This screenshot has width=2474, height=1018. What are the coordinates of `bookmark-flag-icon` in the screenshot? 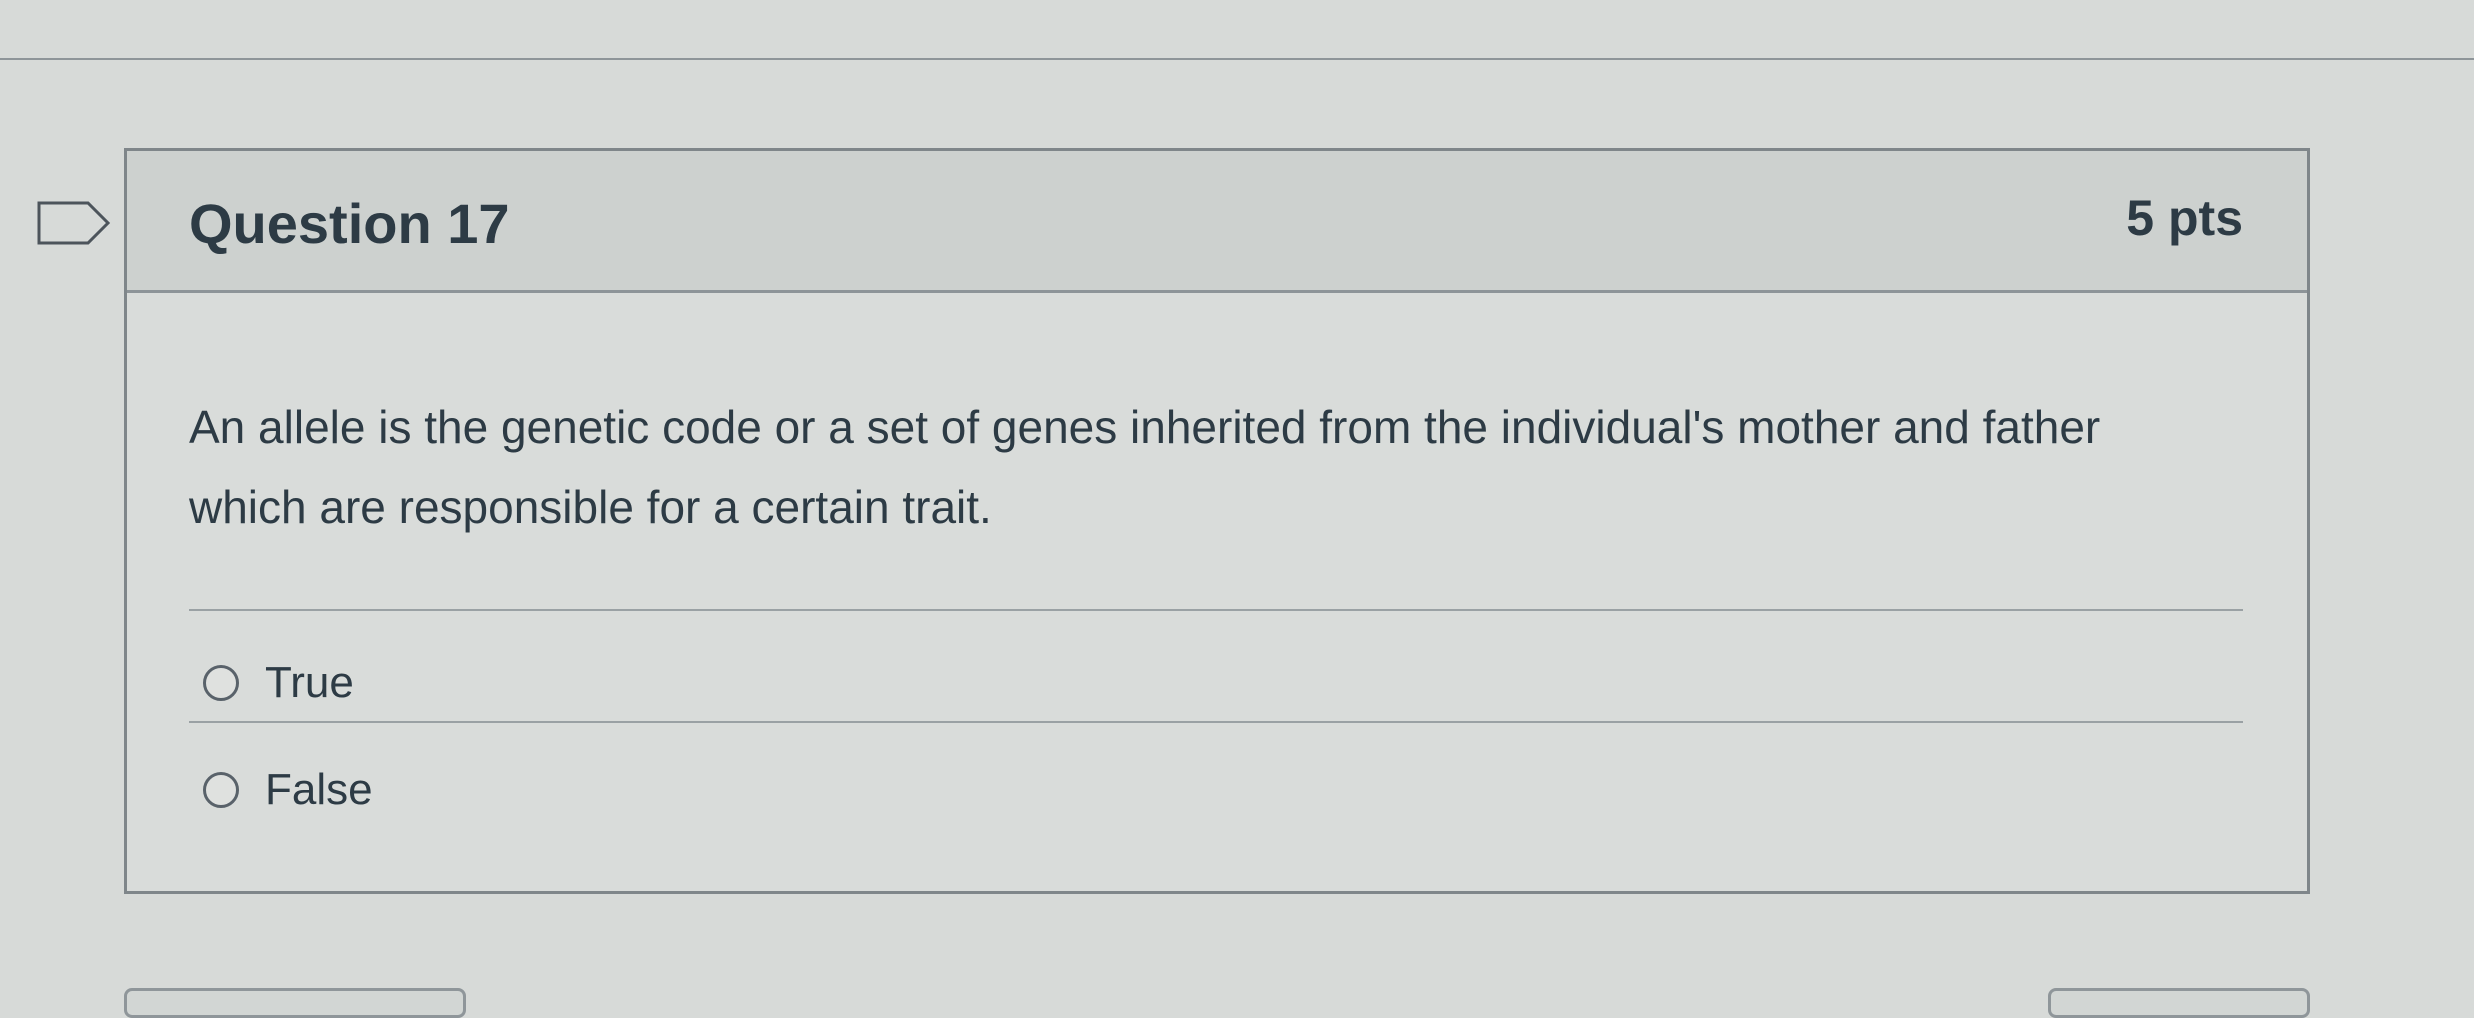 It's located at (74, 223).